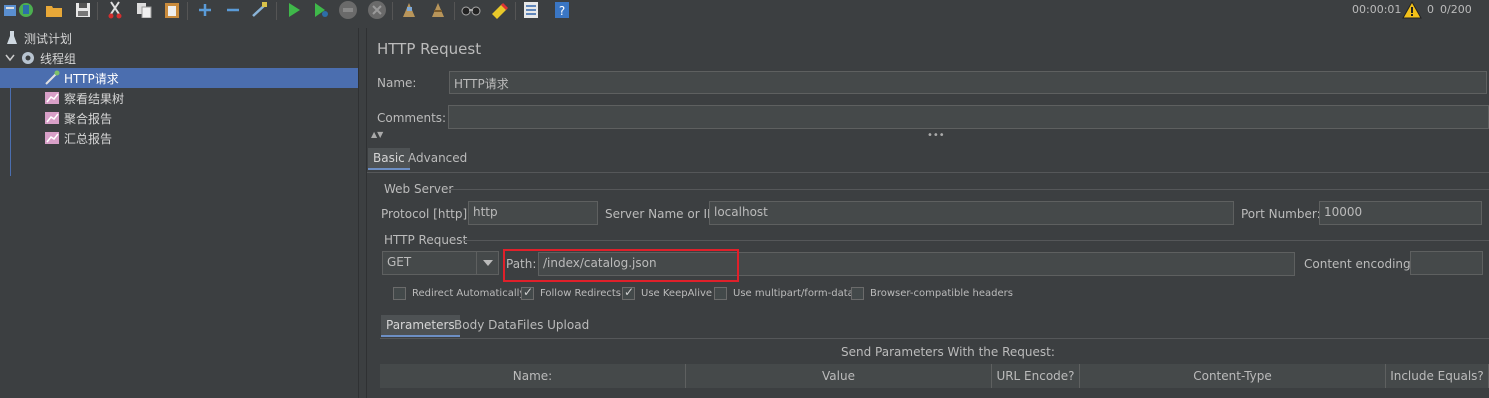 This screenshot has height=398, width=1489. What do you see at coordinates (744, 11) in the screenshot?
I see `toolbar: ? 00:00:01 0 0/200` at bounding box center [744, 11].